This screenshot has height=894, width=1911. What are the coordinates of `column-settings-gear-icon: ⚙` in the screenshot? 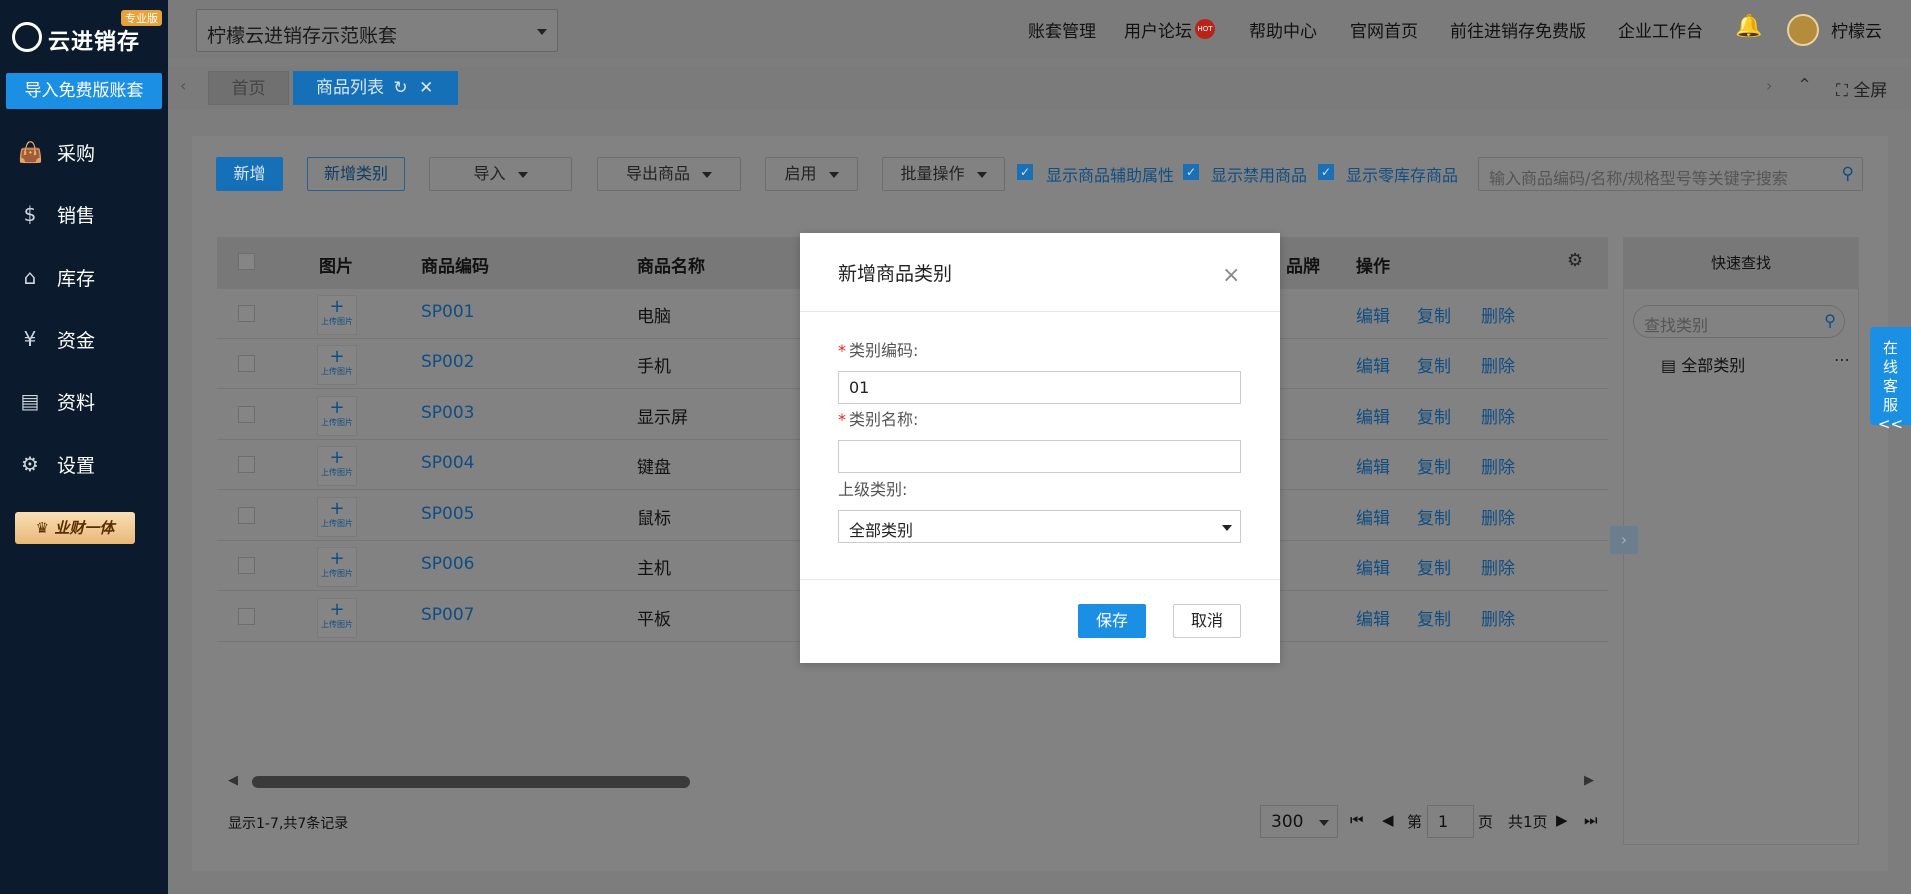 It's located at (1575, 260).